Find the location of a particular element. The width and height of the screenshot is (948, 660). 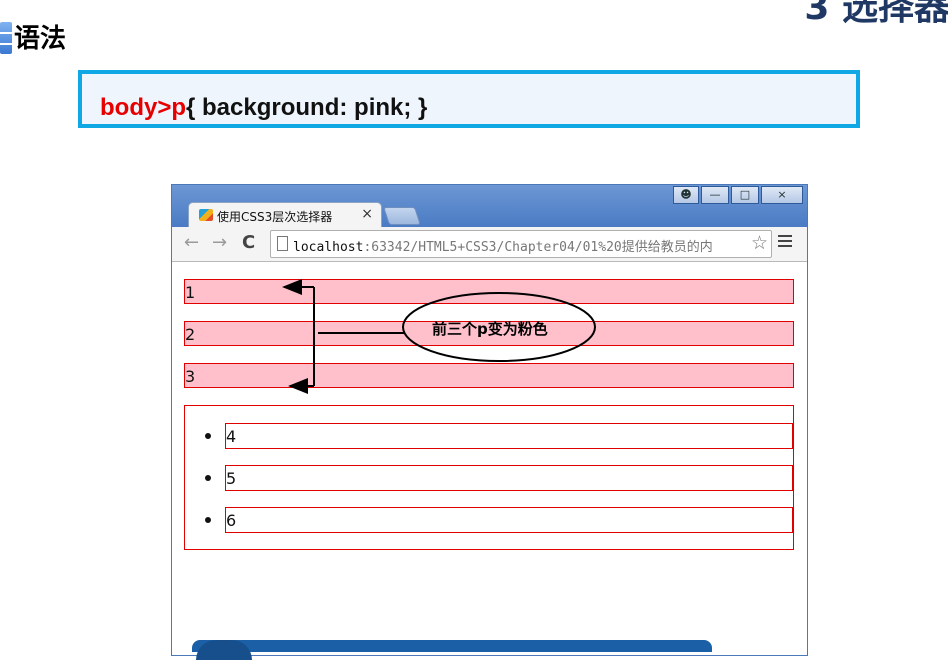

slide-footer-bar is located at coordinates (452, 646).